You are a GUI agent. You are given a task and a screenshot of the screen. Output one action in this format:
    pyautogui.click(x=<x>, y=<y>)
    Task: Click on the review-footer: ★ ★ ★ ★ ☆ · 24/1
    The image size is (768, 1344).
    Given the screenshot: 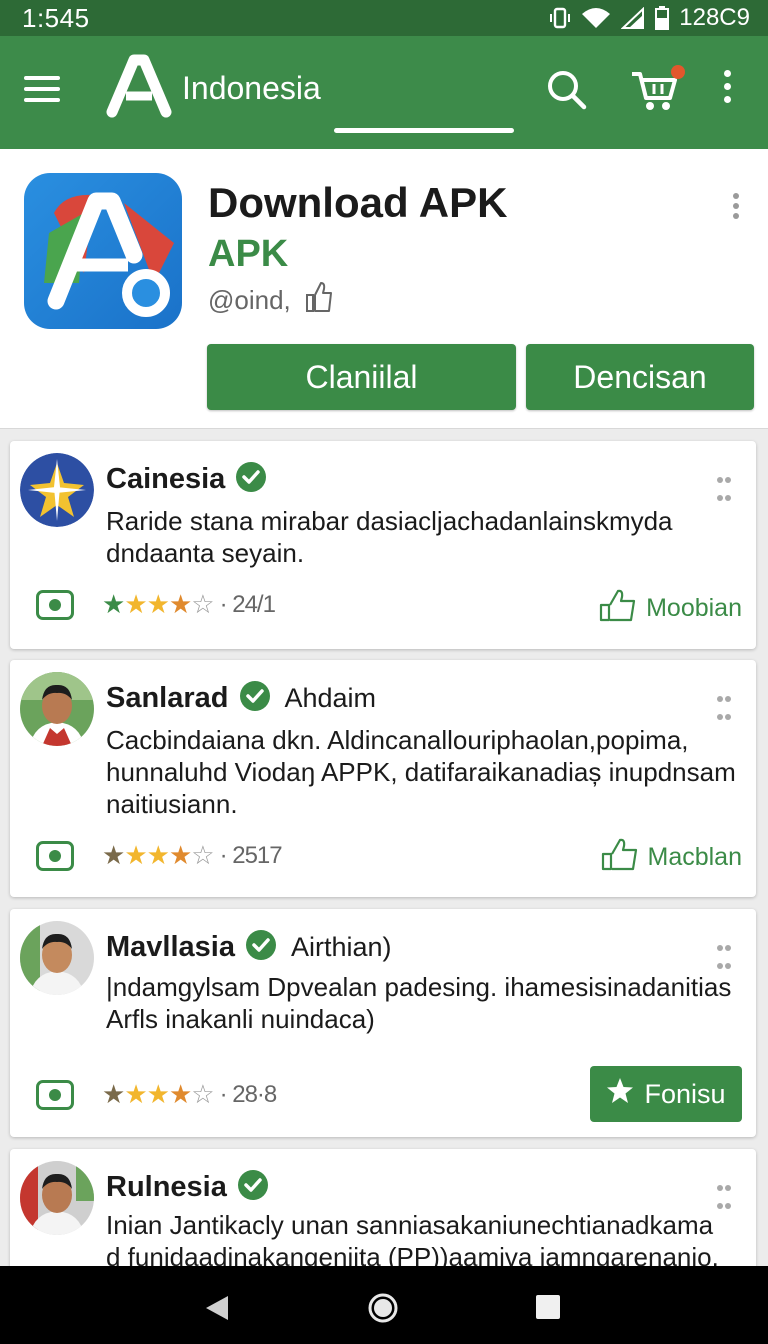 What is the action you would take?
    pyautogui.click(x=156, y=604)
    